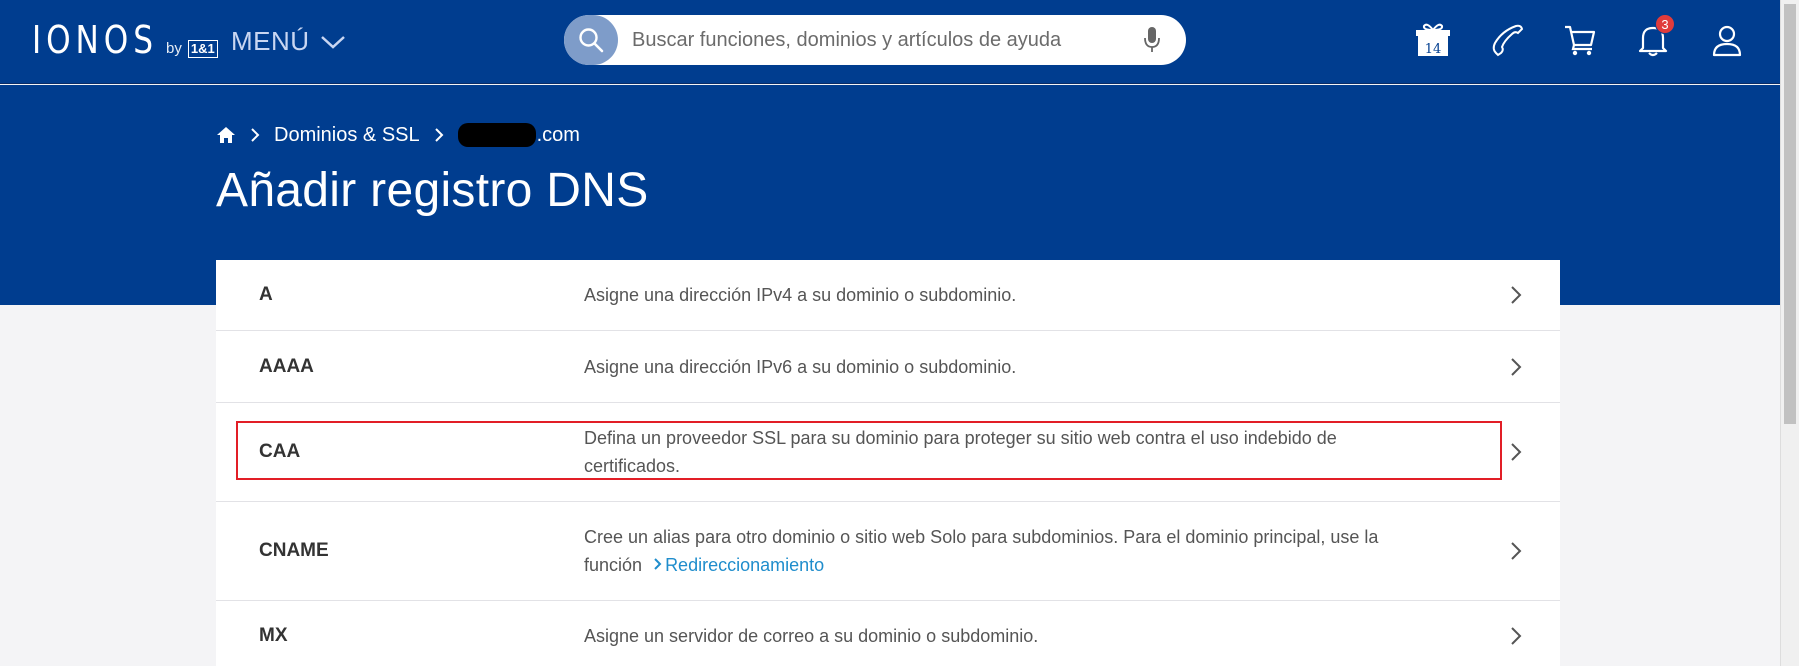 The height and width of the screenshot is (666, 1799). I want to click on logo-badge: 1&1, so click(202, 49).